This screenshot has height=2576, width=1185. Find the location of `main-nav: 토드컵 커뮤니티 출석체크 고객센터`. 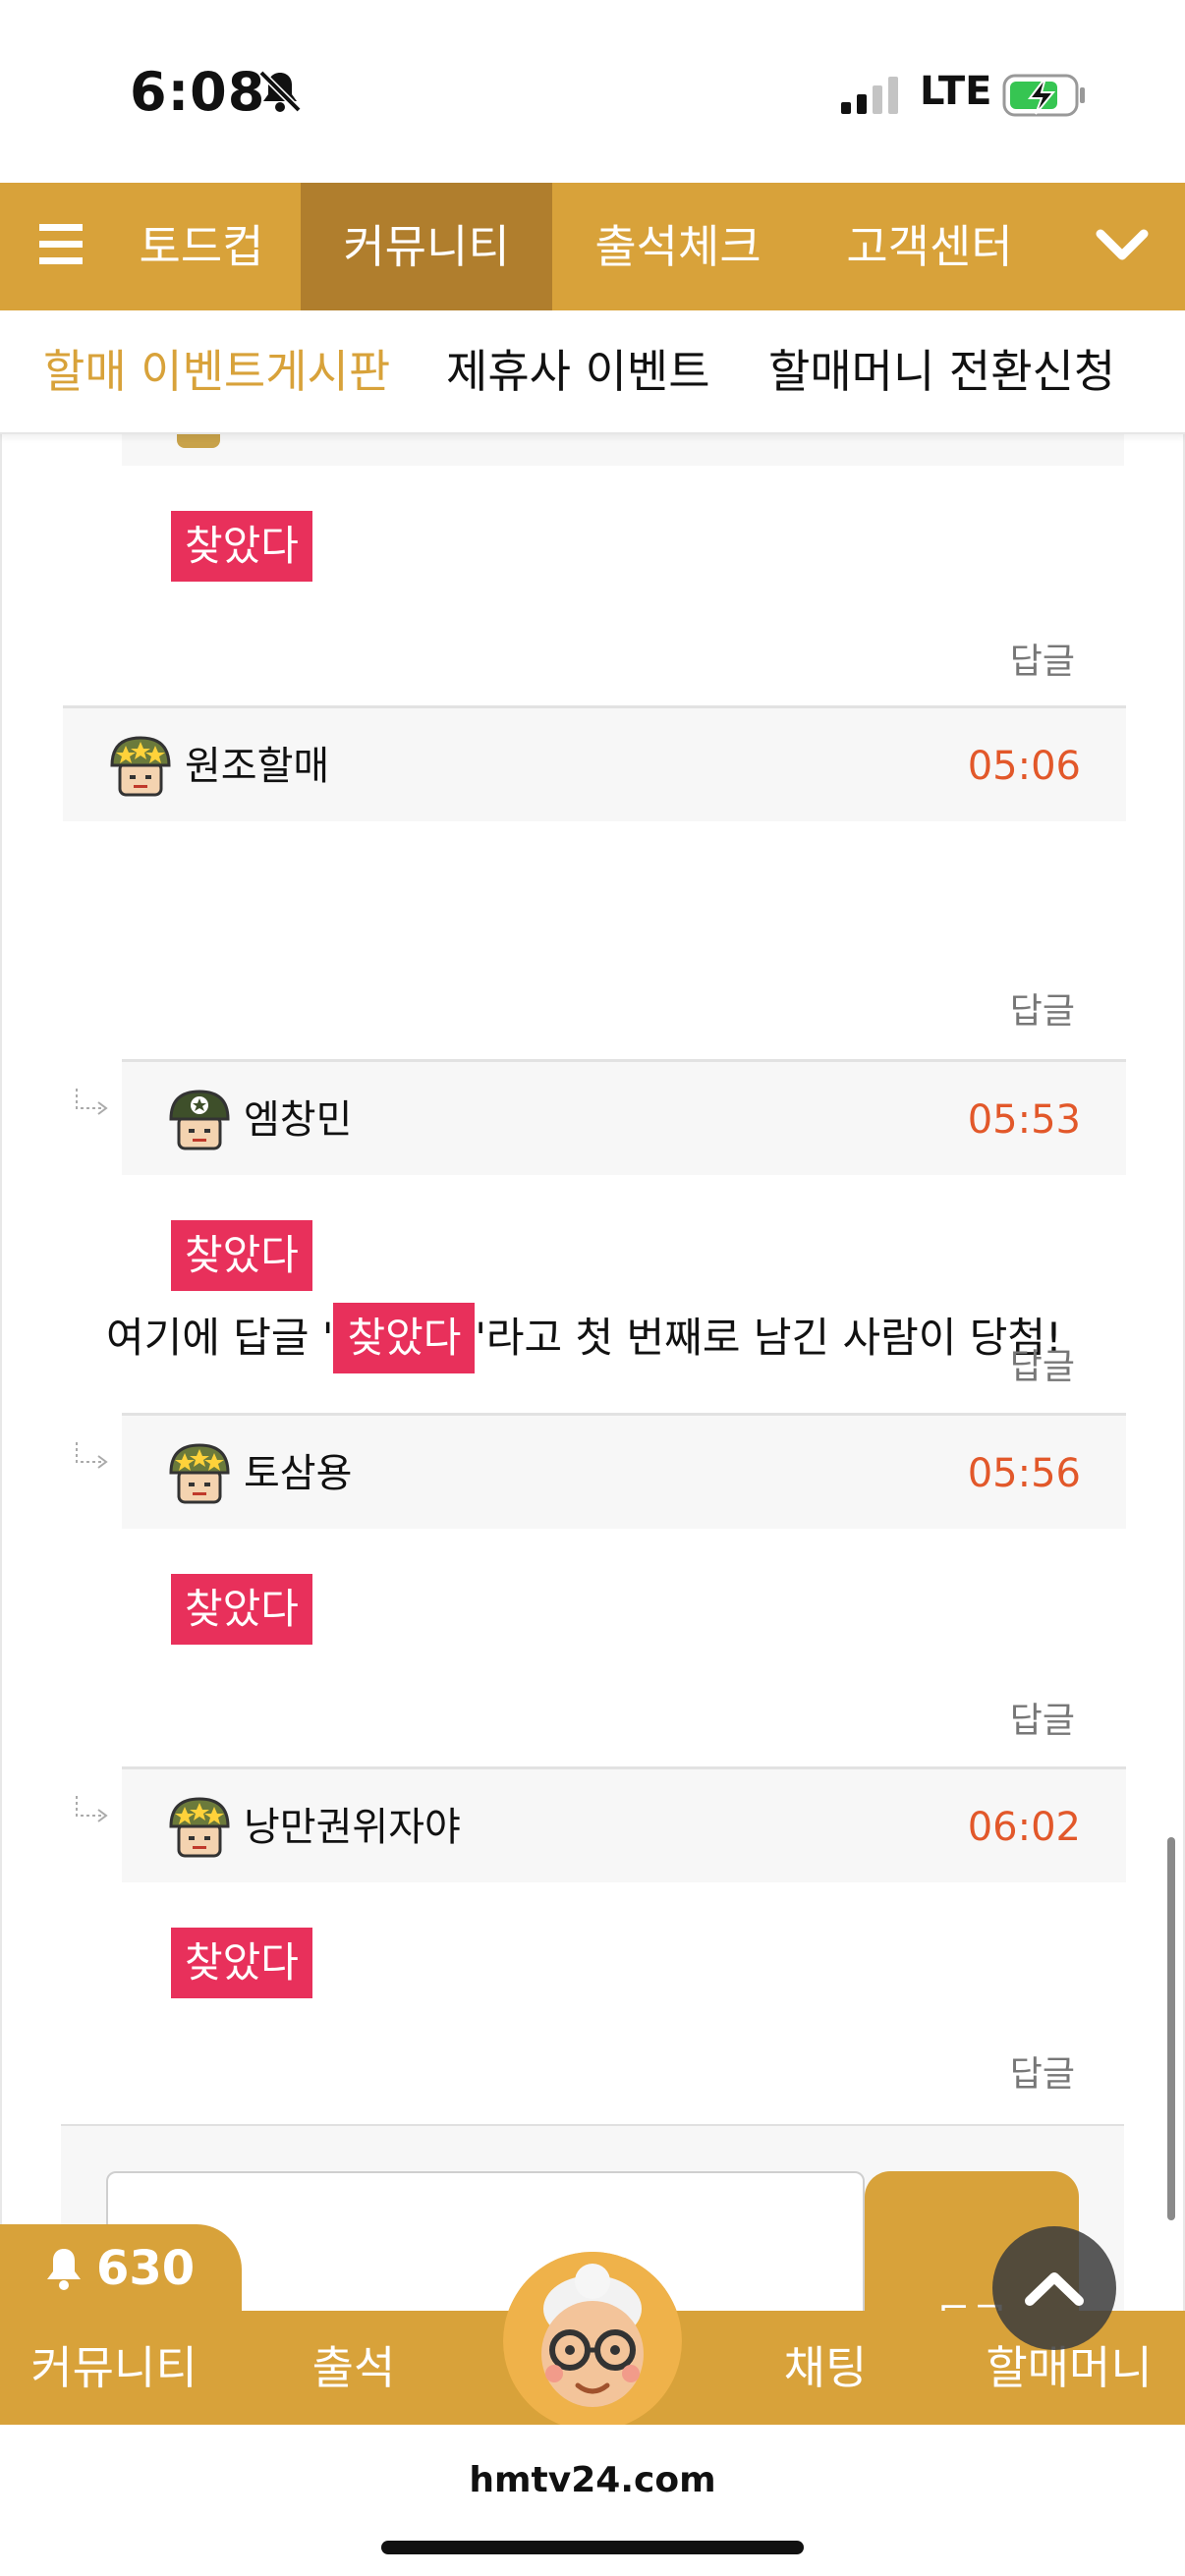

main-nav: 토드컵 커뮤니티 출석체크 고객센터 is located at coordinates (592, 246).